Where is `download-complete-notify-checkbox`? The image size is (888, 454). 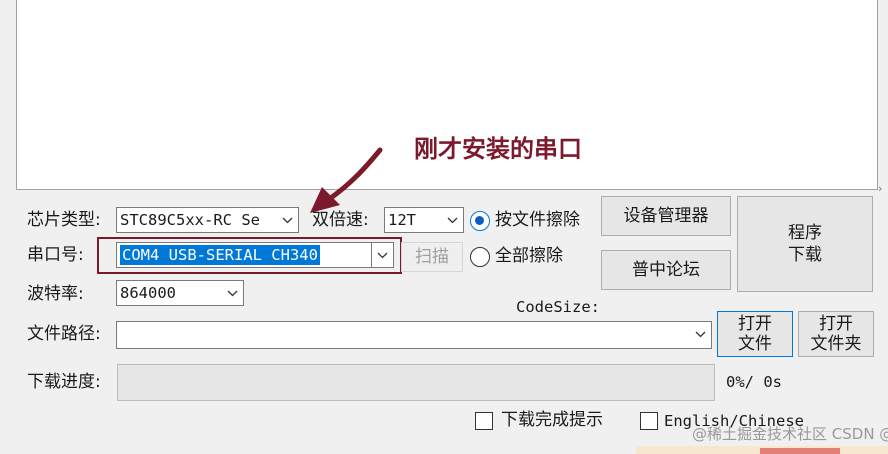 download-complete-notify-checkbox is located at coordinates (484, 421).